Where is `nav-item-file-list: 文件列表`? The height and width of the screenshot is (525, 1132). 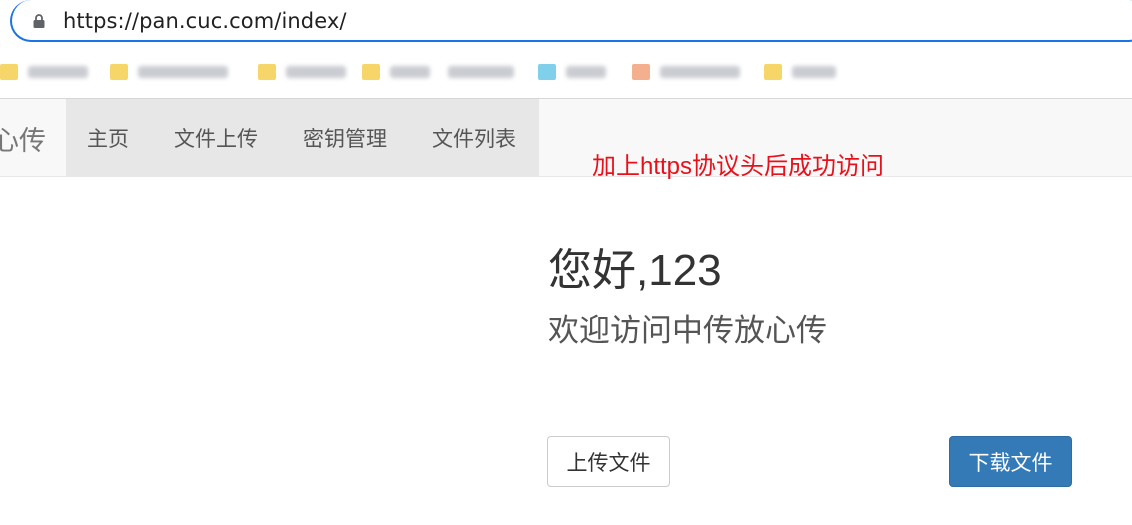 nav-item-file-list: 文件列表 is located at coordinates (473, 137).